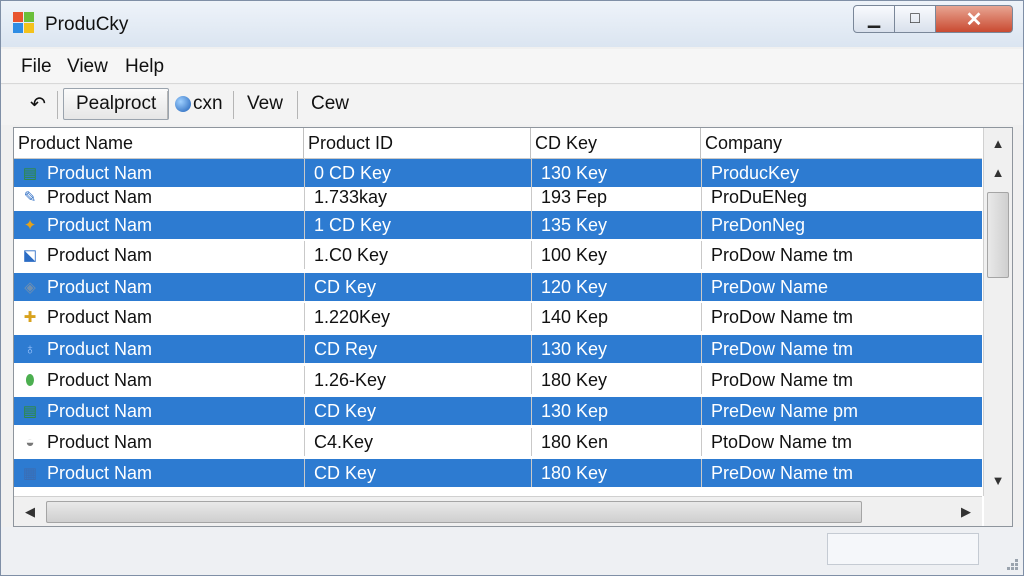 This screenshot has width=1024, height=576. What do you see at coordinates (330, 104) in the screenshot?
I see `toolbar-button-cew: Cew` at bounding box center [330, 104].